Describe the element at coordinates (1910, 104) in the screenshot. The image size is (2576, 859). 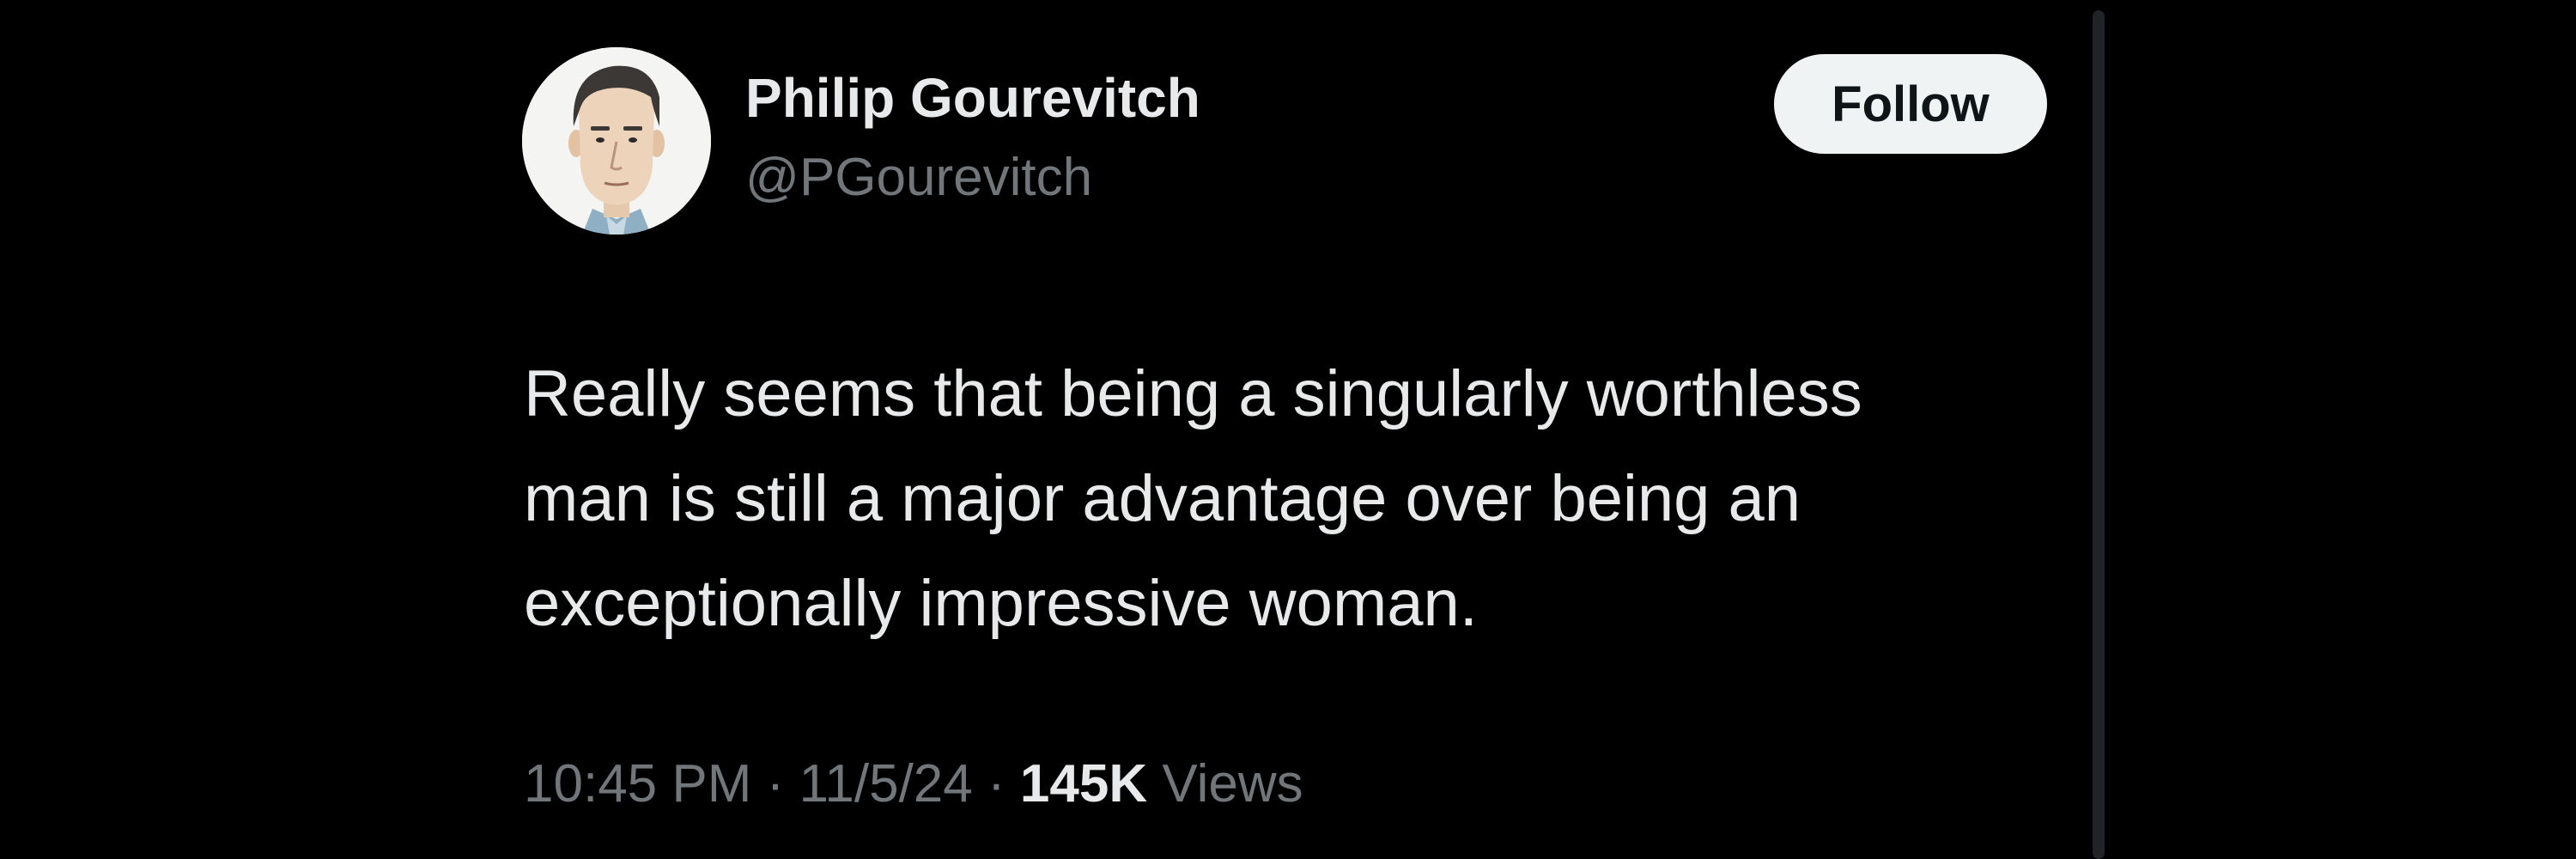
I see `follow-button: Follow` at that location.